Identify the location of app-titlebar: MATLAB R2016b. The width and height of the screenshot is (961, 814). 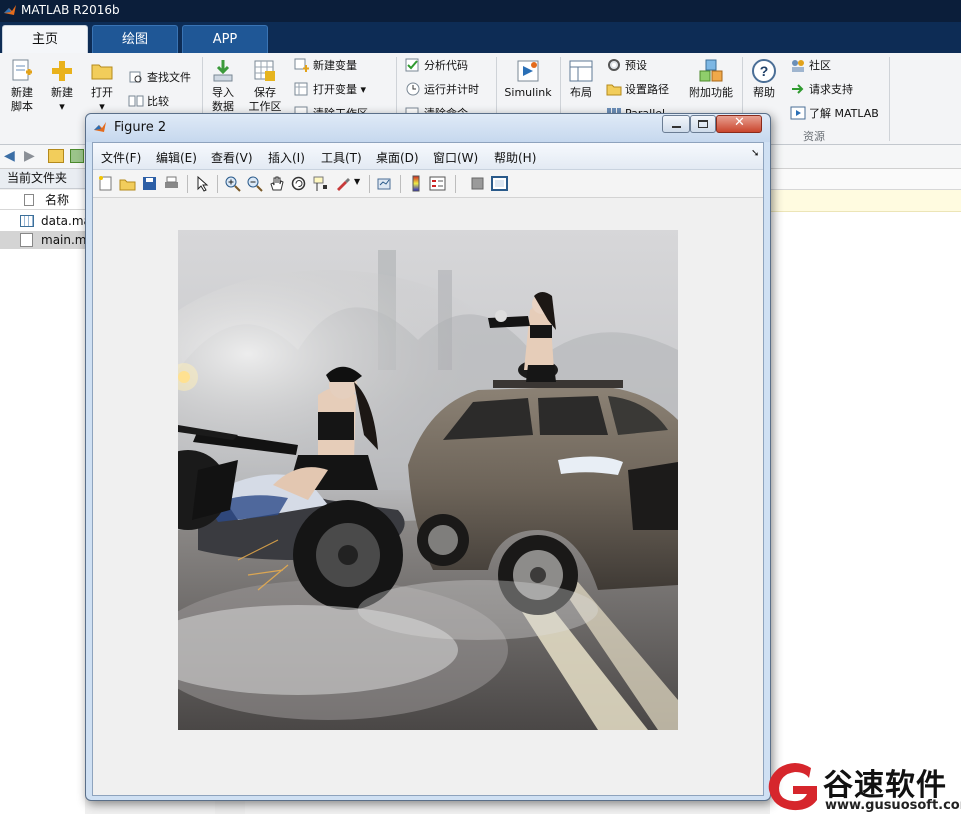
(480, 11).